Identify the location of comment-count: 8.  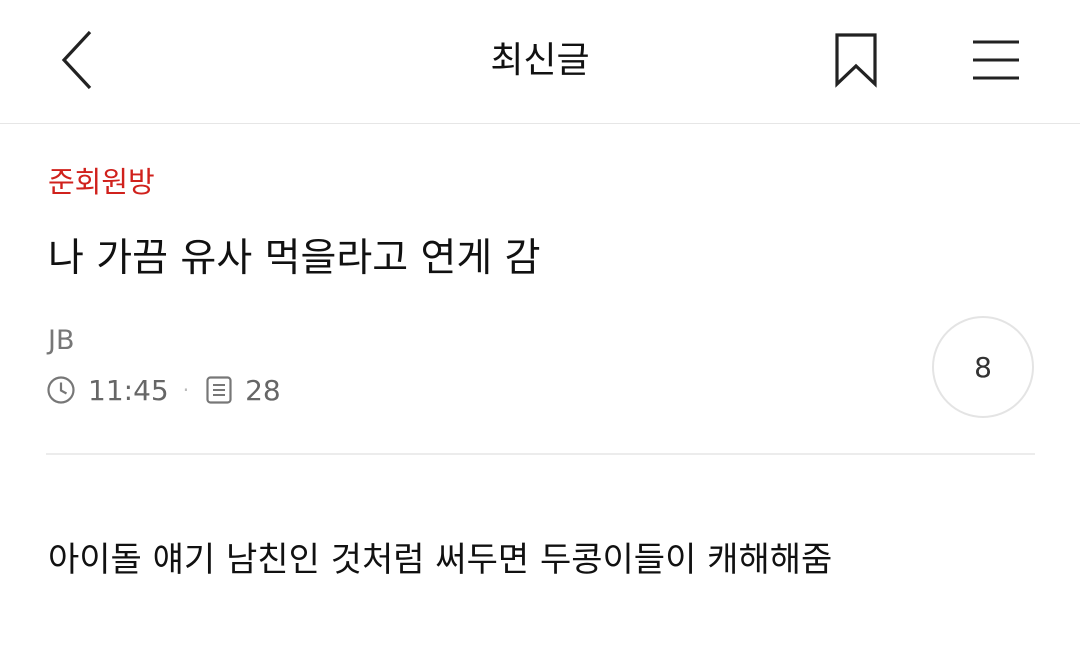
(983, 367).